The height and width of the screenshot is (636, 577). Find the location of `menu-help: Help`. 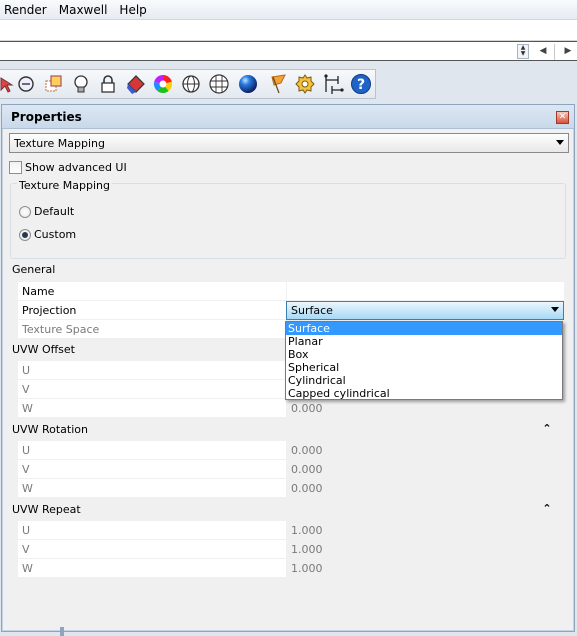

menu-help: Help is located at coordinates (134, 10).